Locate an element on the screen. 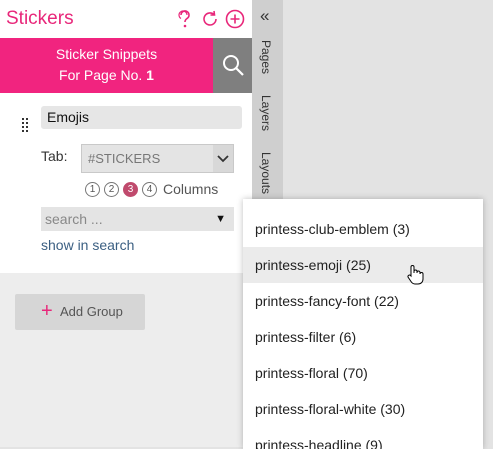 The image size is (493, 449). add-circle-icon is located at coordinates (235, 19).